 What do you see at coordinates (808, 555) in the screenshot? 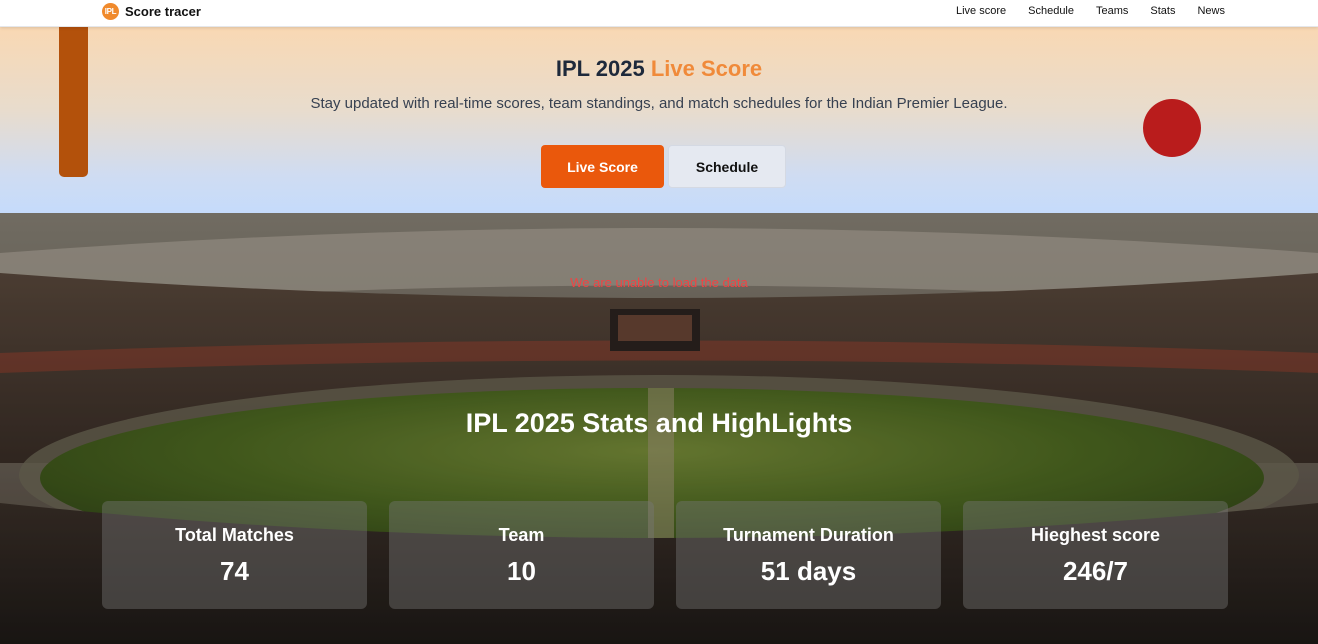
I see `stat-card-tournament-duration: Turnament Duration 51 days` at bounding box center [808, 555].